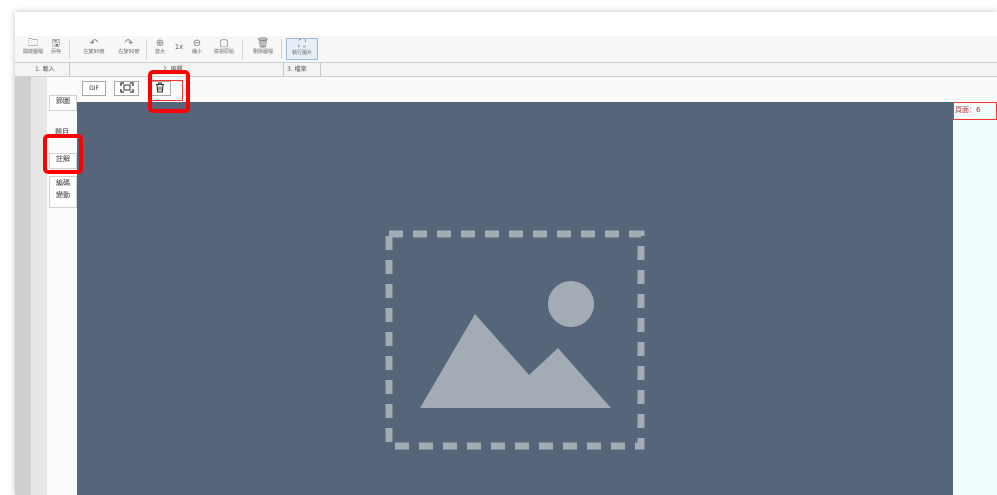 Image resolution: width=997 pixels, height=495 pixels. I want to click on save-as-button: 🖫 另存, so click(56, 49).